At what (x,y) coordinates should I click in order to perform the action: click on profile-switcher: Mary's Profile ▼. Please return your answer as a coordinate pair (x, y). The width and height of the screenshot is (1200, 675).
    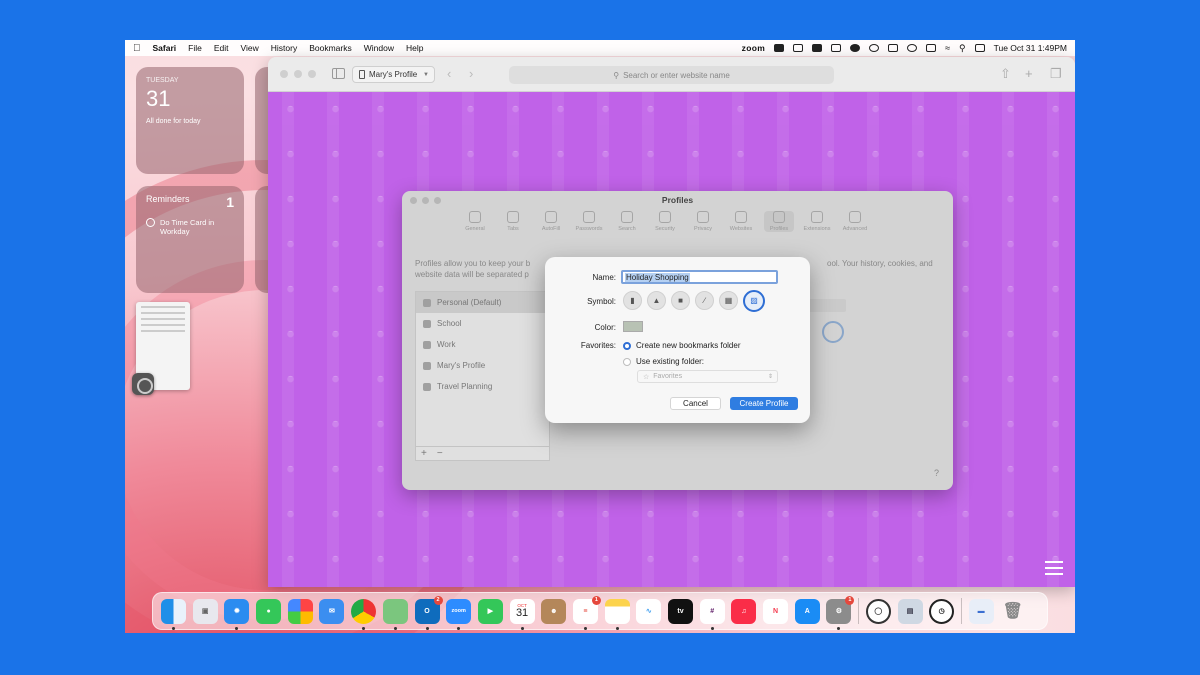
    Looking at the image, I should click on (393, 74).